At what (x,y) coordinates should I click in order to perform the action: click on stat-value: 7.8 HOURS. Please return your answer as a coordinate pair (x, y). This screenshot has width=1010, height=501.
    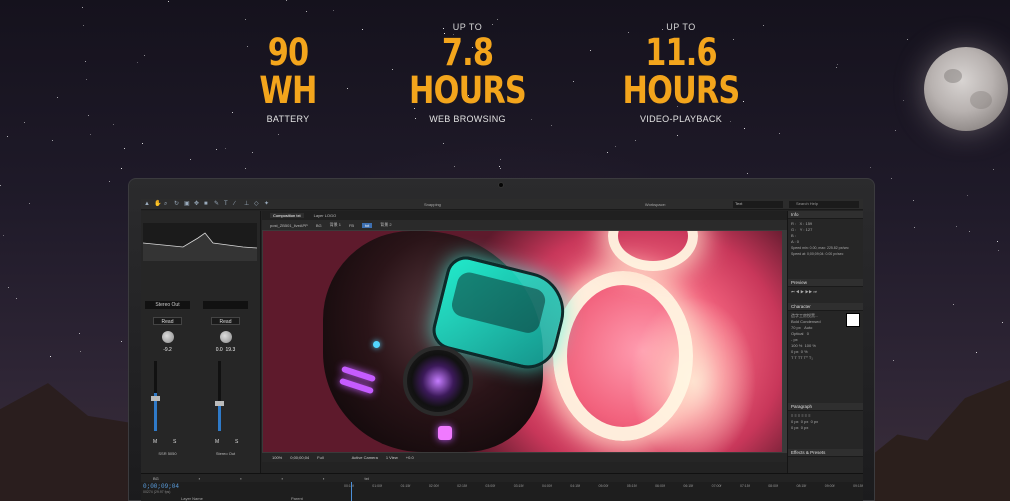
    Looking at the image, I should click on (468, 71).